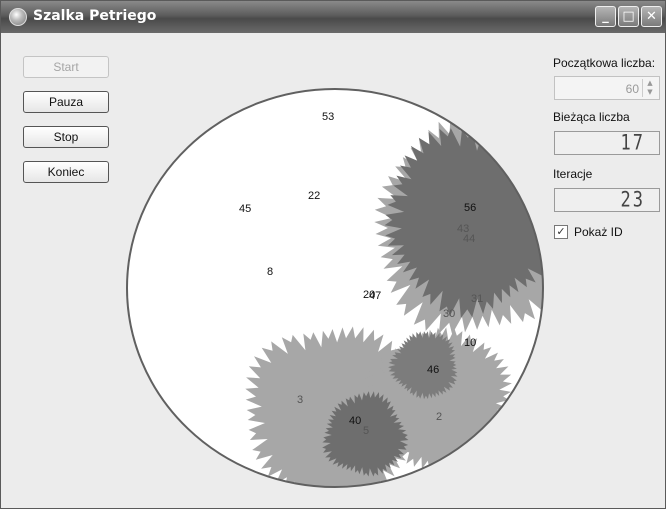 This screenshot has height=509, width=666. I want to click on start-button: Start, so click(66, 67).